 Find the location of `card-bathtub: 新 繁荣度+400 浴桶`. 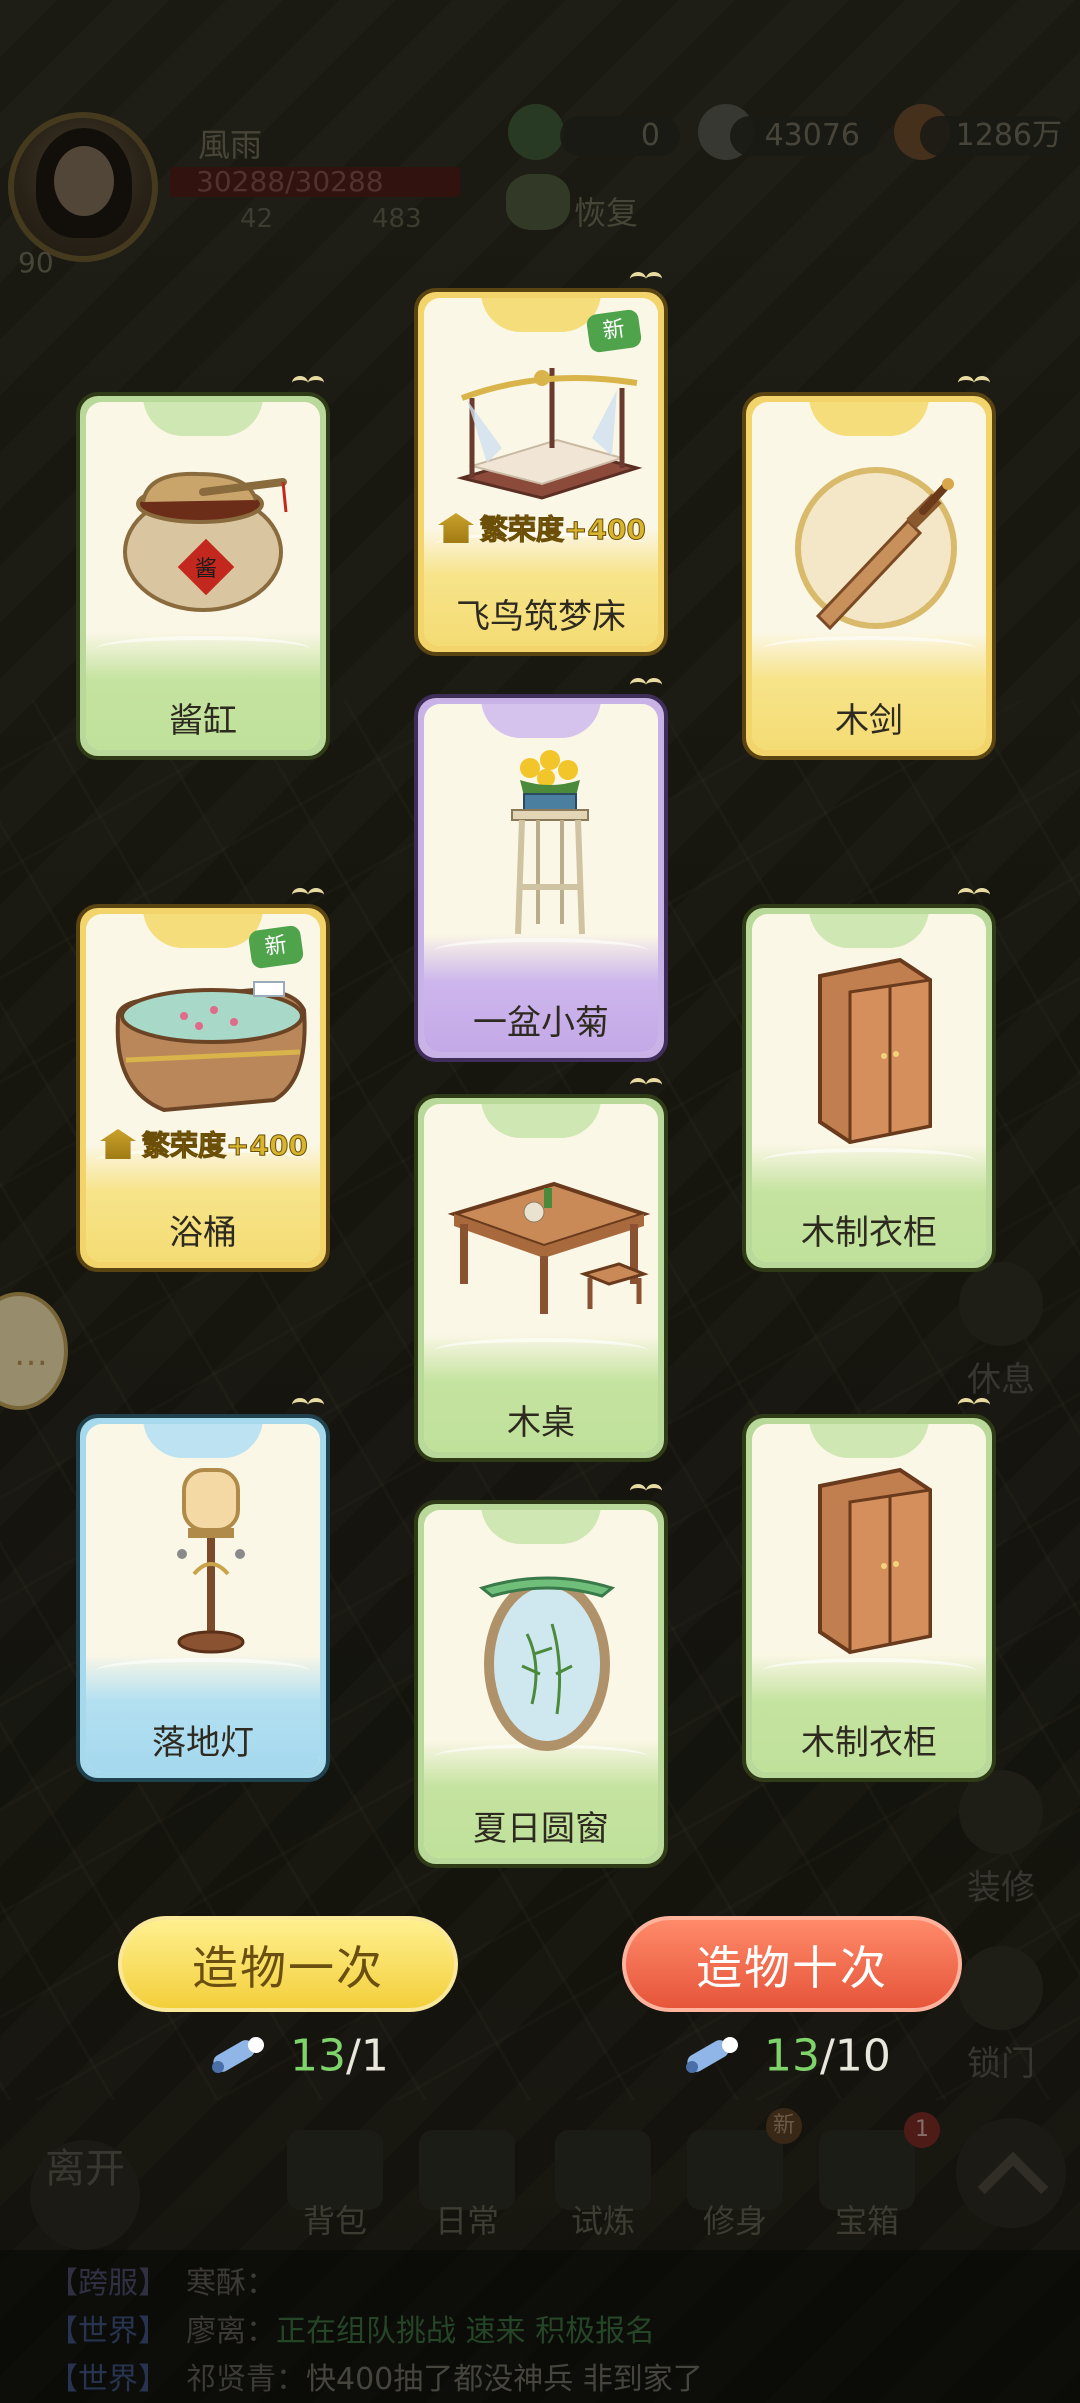

card-bathtub: 新 繁荣度+400 浴桶 is located at coordinates (203, 1080).